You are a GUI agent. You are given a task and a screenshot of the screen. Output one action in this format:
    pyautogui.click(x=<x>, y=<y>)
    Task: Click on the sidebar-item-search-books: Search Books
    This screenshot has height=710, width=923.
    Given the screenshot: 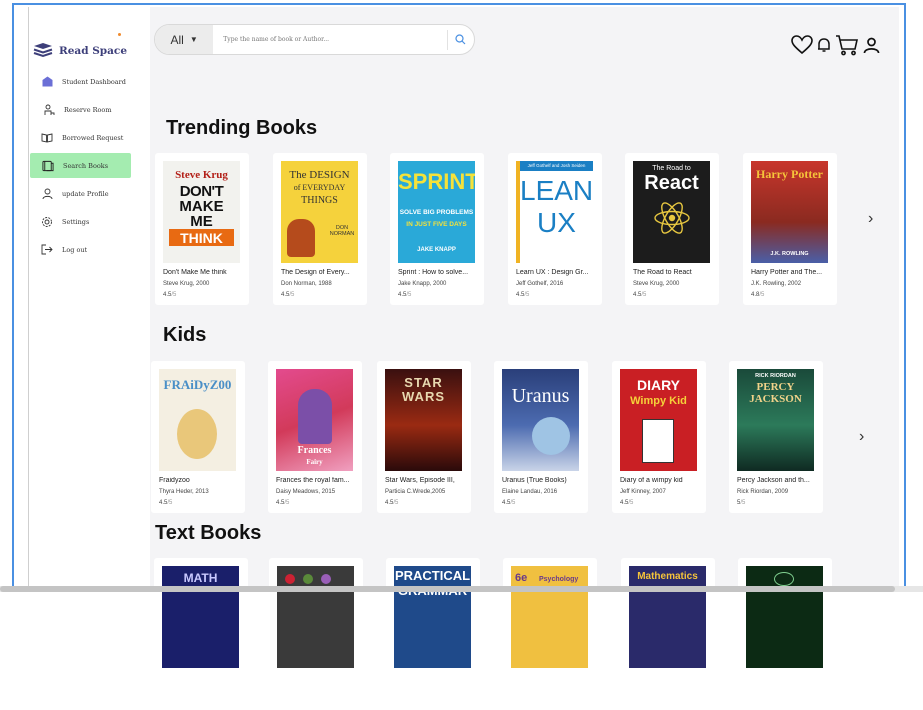 What is the action you would take?
    pyautogui.click(x=80, y=165)
    